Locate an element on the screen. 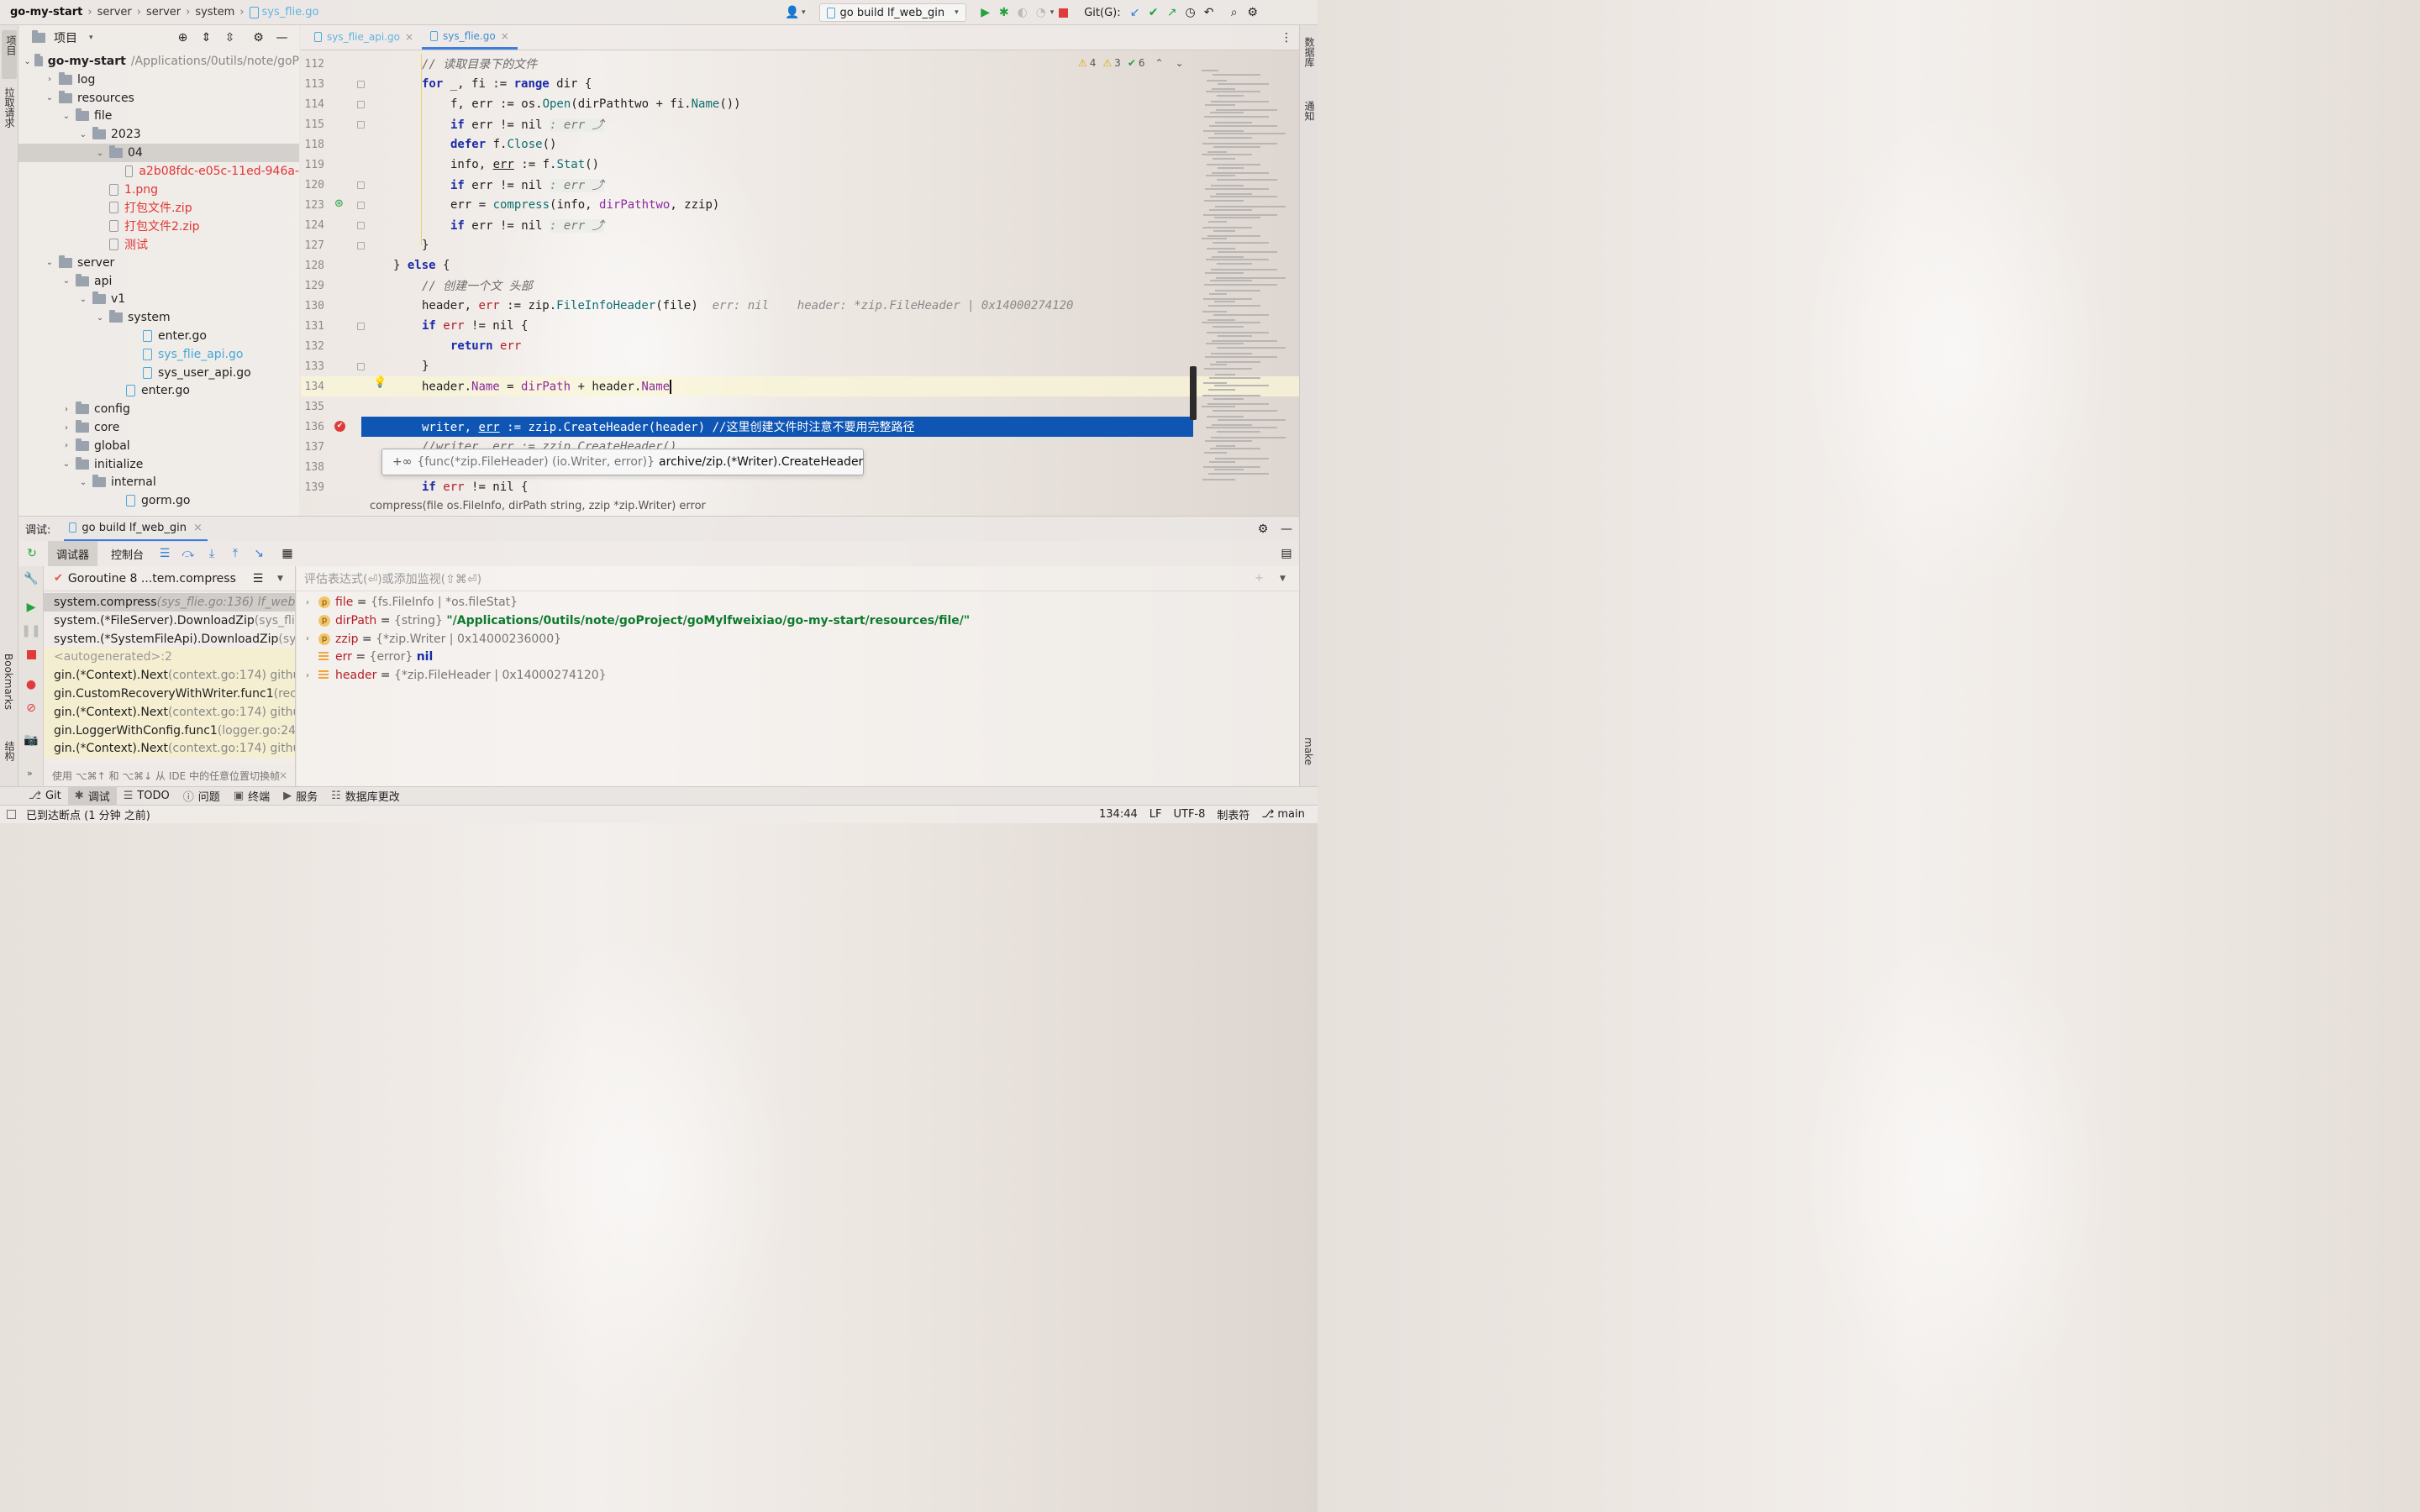 The image size is (2420, 1512). tree-item: ⌄ internal is located at coordinates (158, 482).